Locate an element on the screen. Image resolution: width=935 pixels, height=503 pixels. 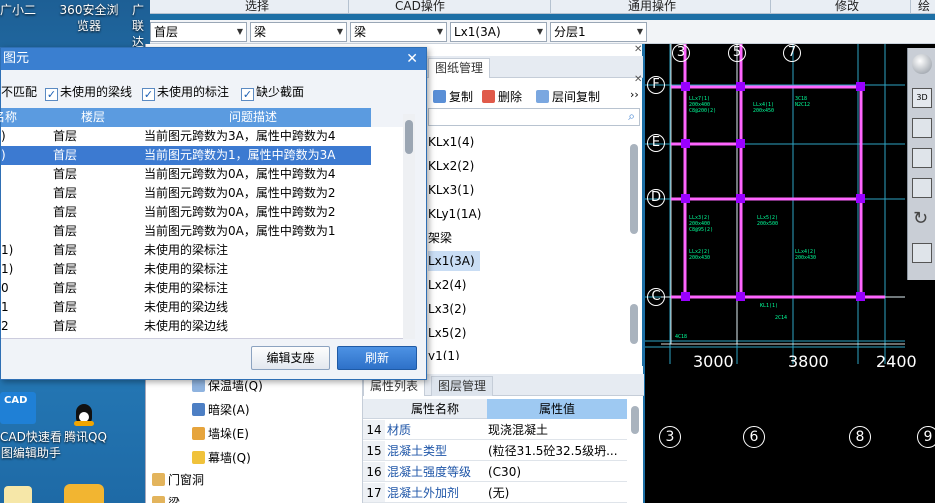
svg-text: 200x430 is located at coordinates (805, 258).